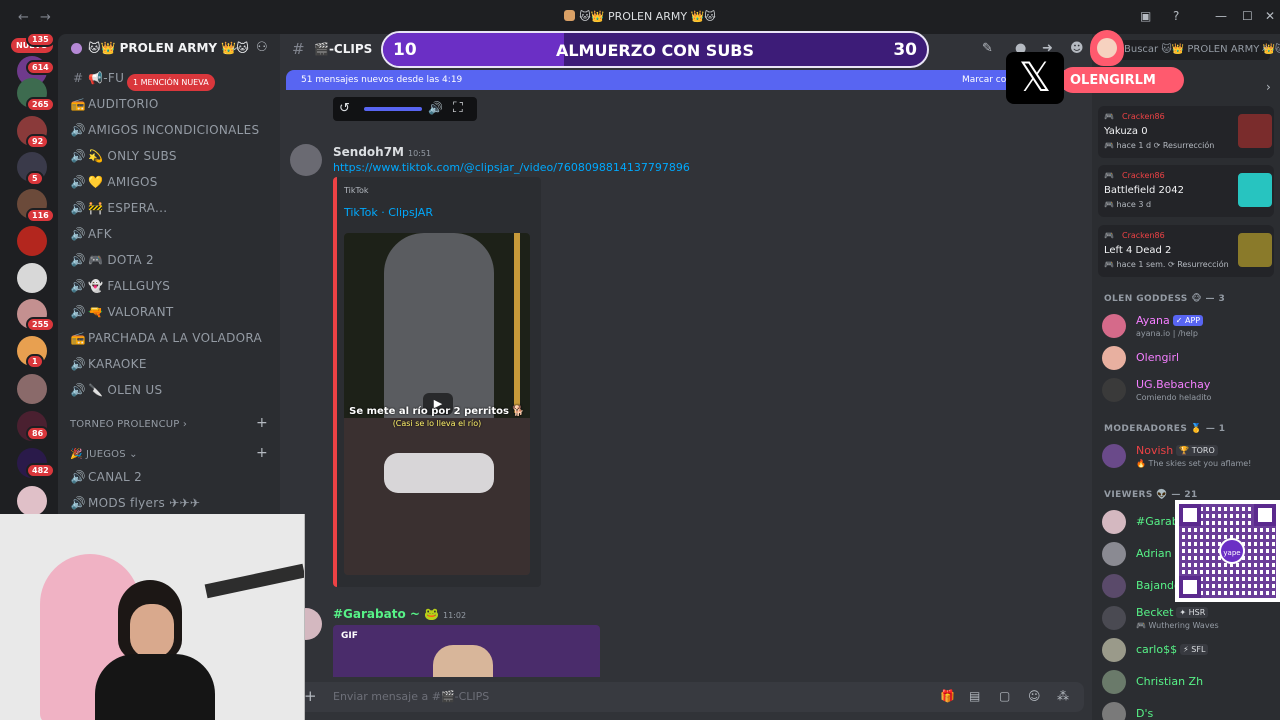 The width and height of the screenshot is (1280, 720). Describe the element at coordinates (170, 290) in the screenshot. I see `channel-item: 🔊 👻 FALLGUYS` at that location.